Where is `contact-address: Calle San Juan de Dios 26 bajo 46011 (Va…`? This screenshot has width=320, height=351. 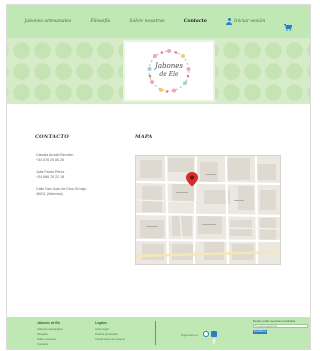
contact-address: Calle San Juan de Dios 26 bajo 46011 (Va… is located at coordinates (61, 192).